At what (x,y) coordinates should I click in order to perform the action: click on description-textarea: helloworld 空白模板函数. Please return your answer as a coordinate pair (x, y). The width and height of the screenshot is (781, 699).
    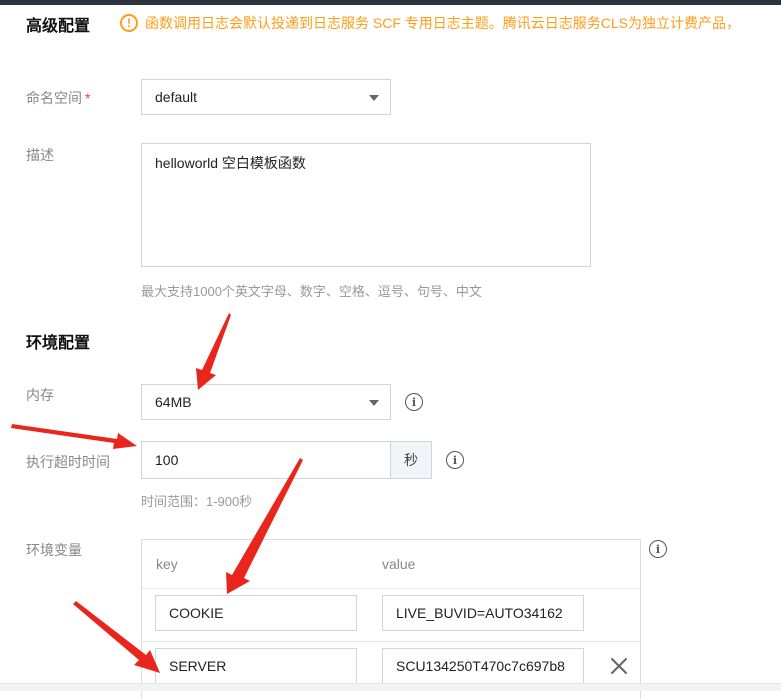
    Looking at the image, I should click on (366, 205).